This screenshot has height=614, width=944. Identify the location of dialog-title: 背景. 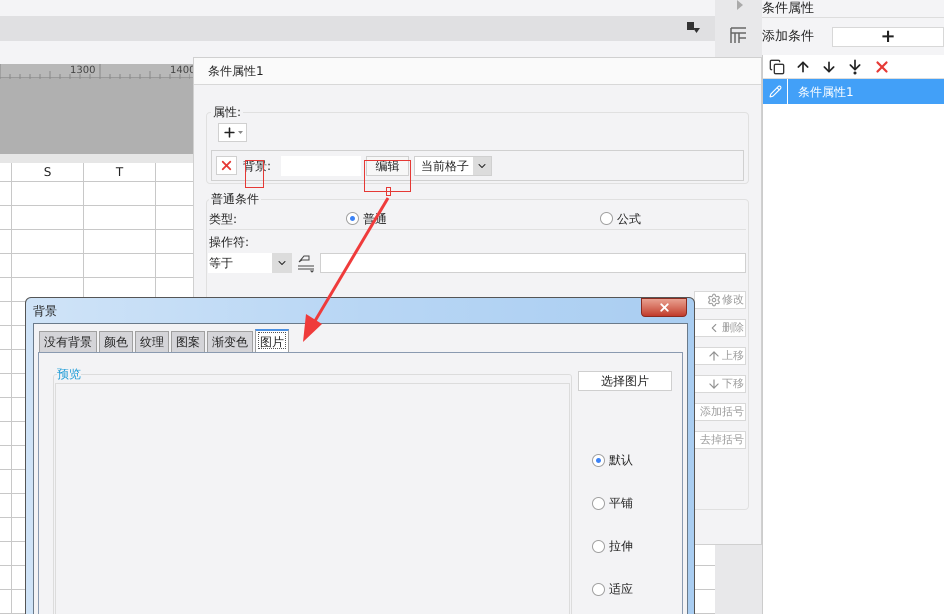
(45, 311).